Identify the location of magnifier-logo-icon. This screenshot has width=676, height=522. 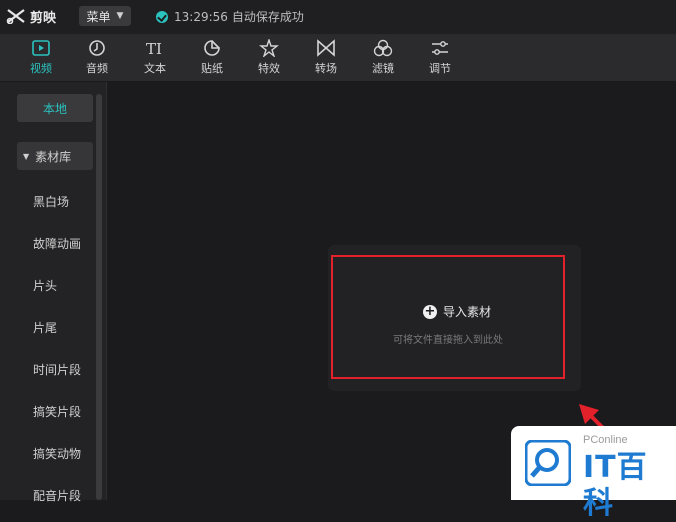
(548, 463).